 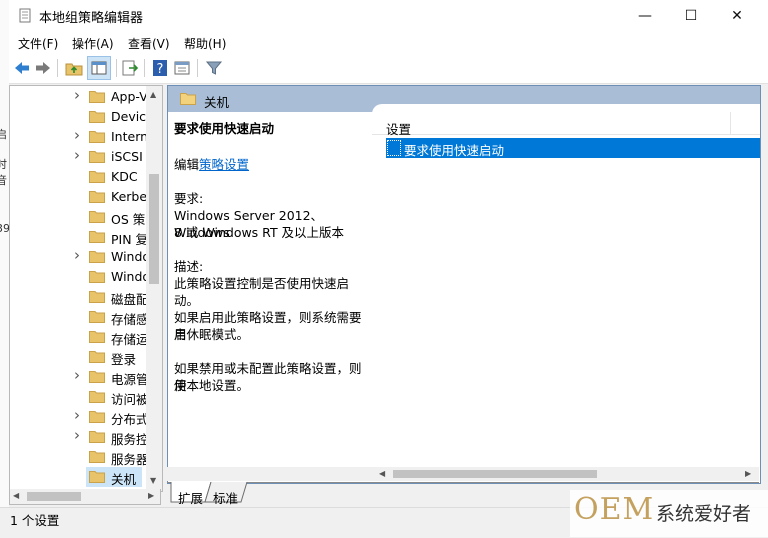 I want to click on disable-text: 用本地设置。, so click(x=212, y=385).